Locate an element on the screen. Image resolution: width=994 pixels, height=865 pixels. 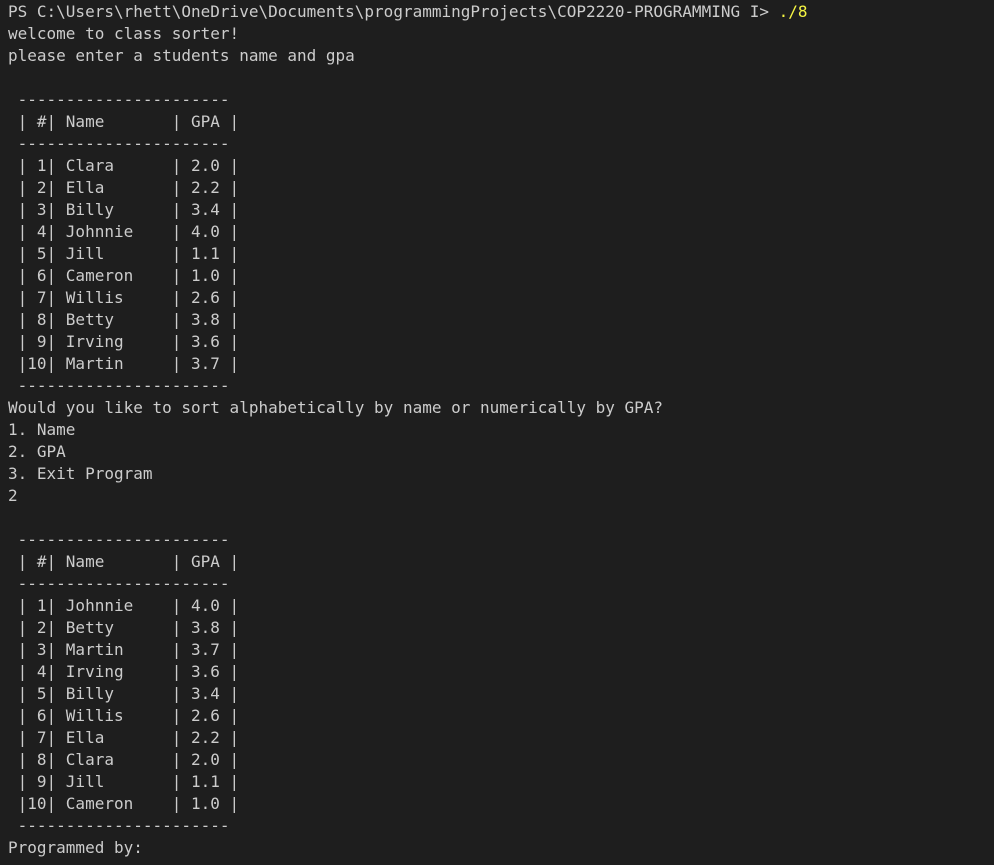
table-row: | 6| Cameron | 1.0 | is located at coordinates (124, 275).